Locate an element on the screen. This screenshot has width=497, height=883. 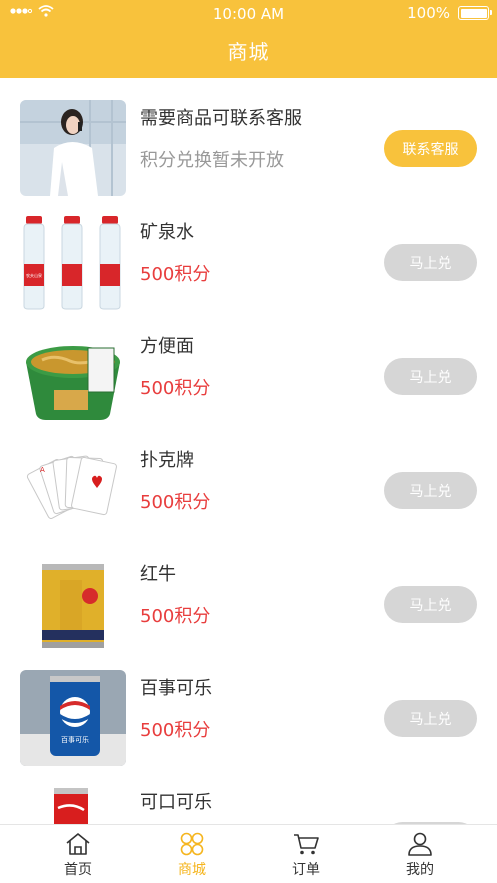
tab-label: 首页 is located at coordinates (78, 870).